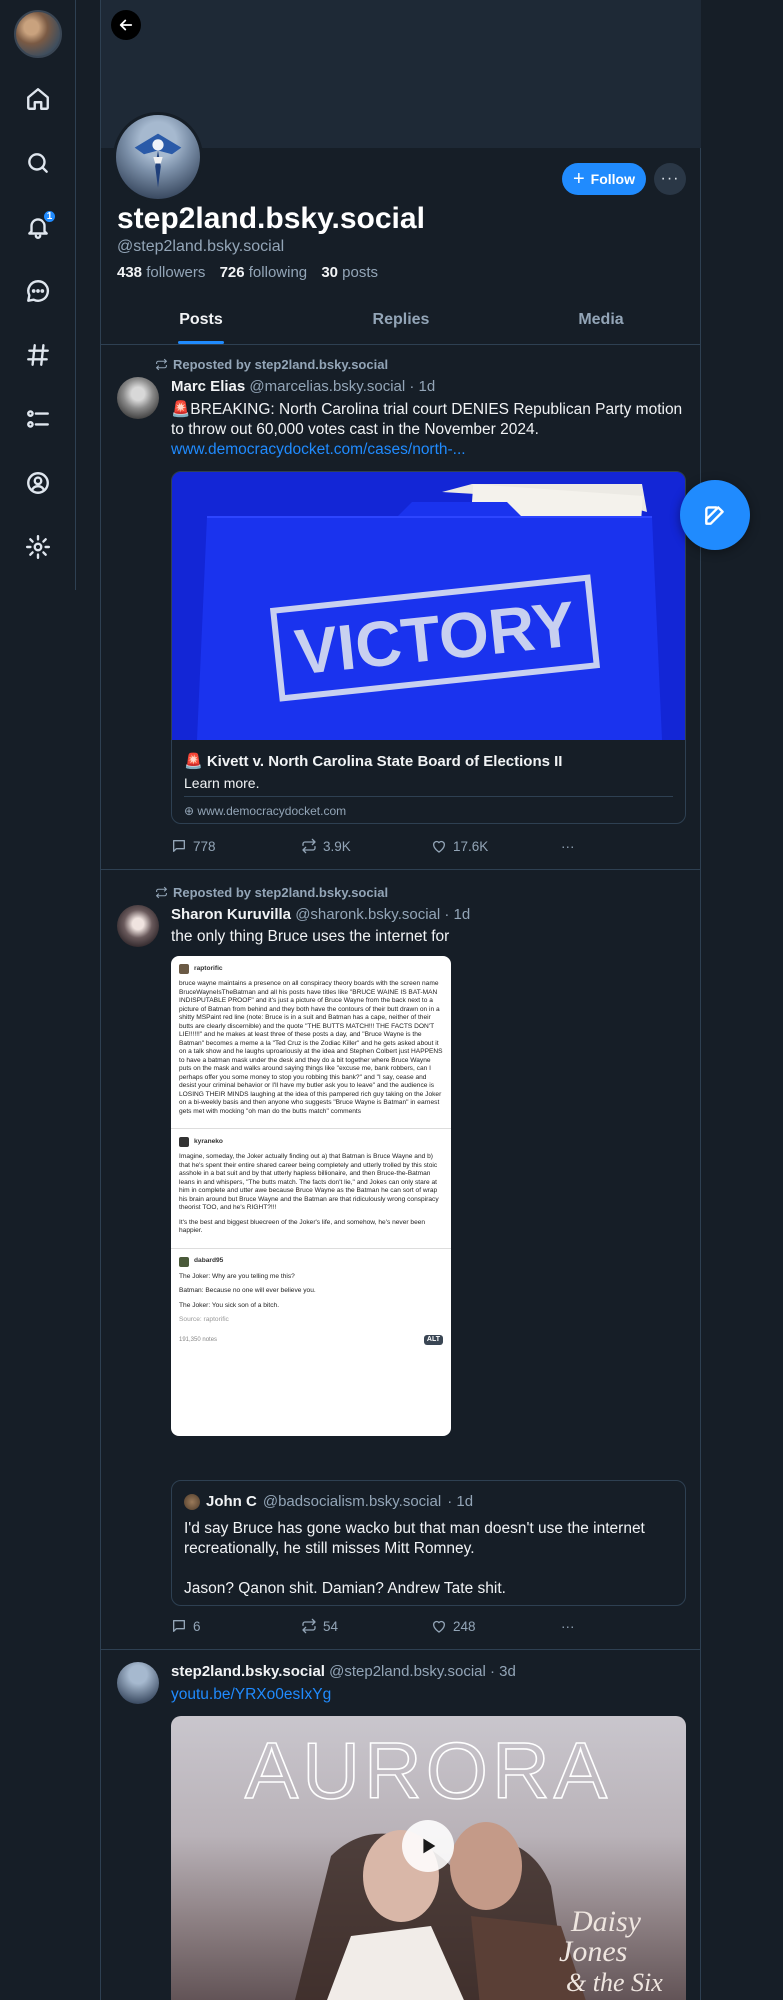 This screenshot has height=2000, width=783. I want to click on post-author-name: step2land.bsky.social, so click(248, 1671).